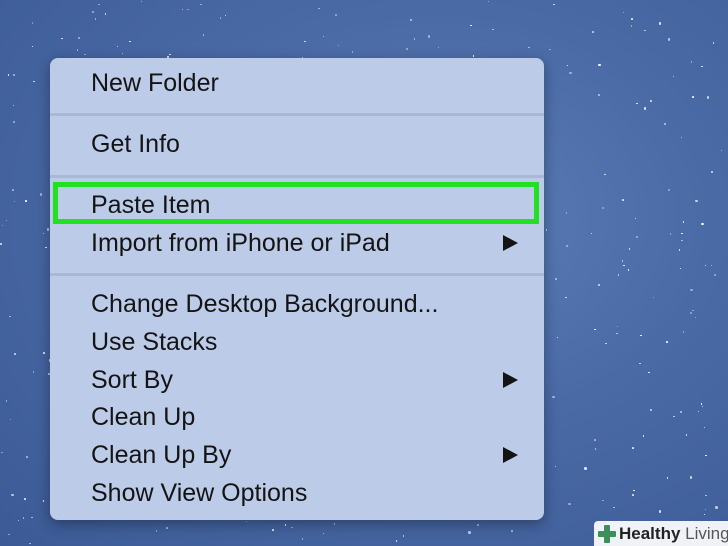 The image size is (728, 546). Describe the element at coordinates (297, 455) in the screenshot. I see `menu-item-clean-up-by: Clean Up By` at that location.